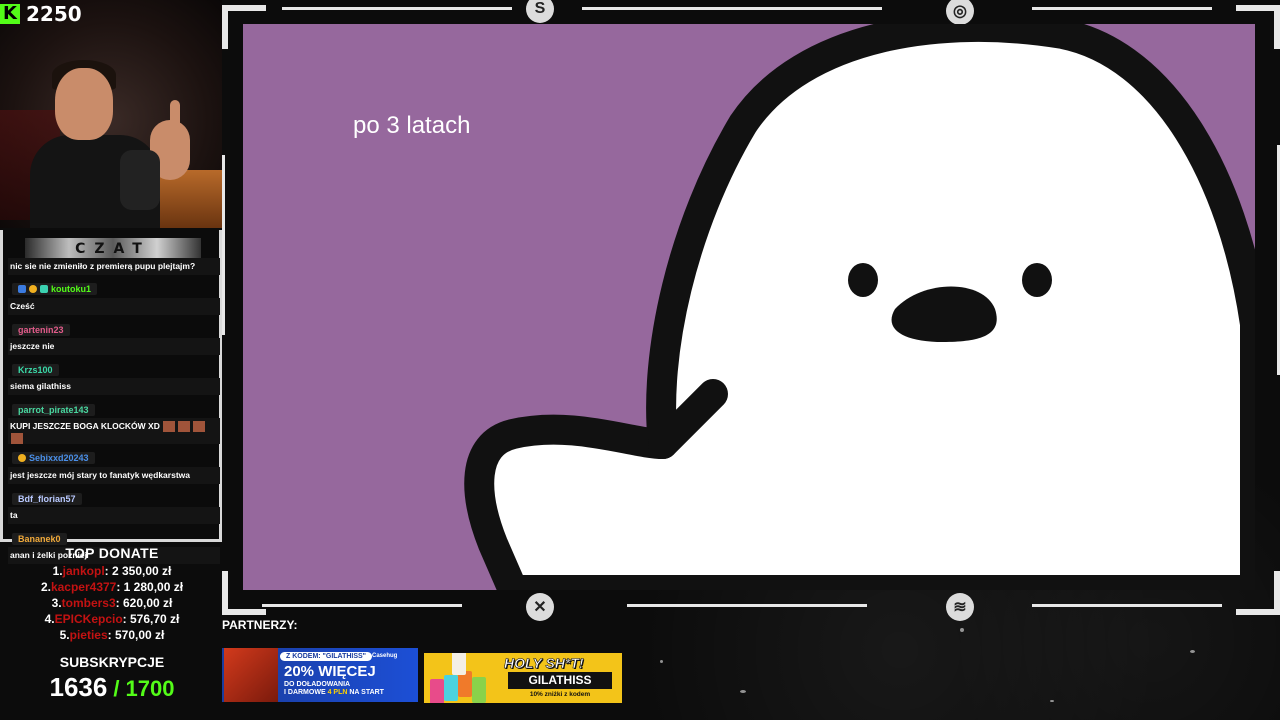  I want to click on promo-headline: 20% WIĘCEJ, so click(330, 671).